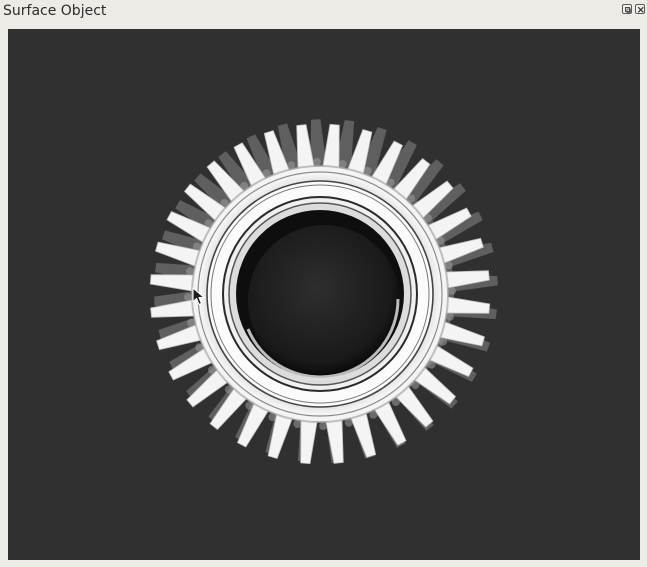  I want to click on float-restore-icon, so click(628, 10).